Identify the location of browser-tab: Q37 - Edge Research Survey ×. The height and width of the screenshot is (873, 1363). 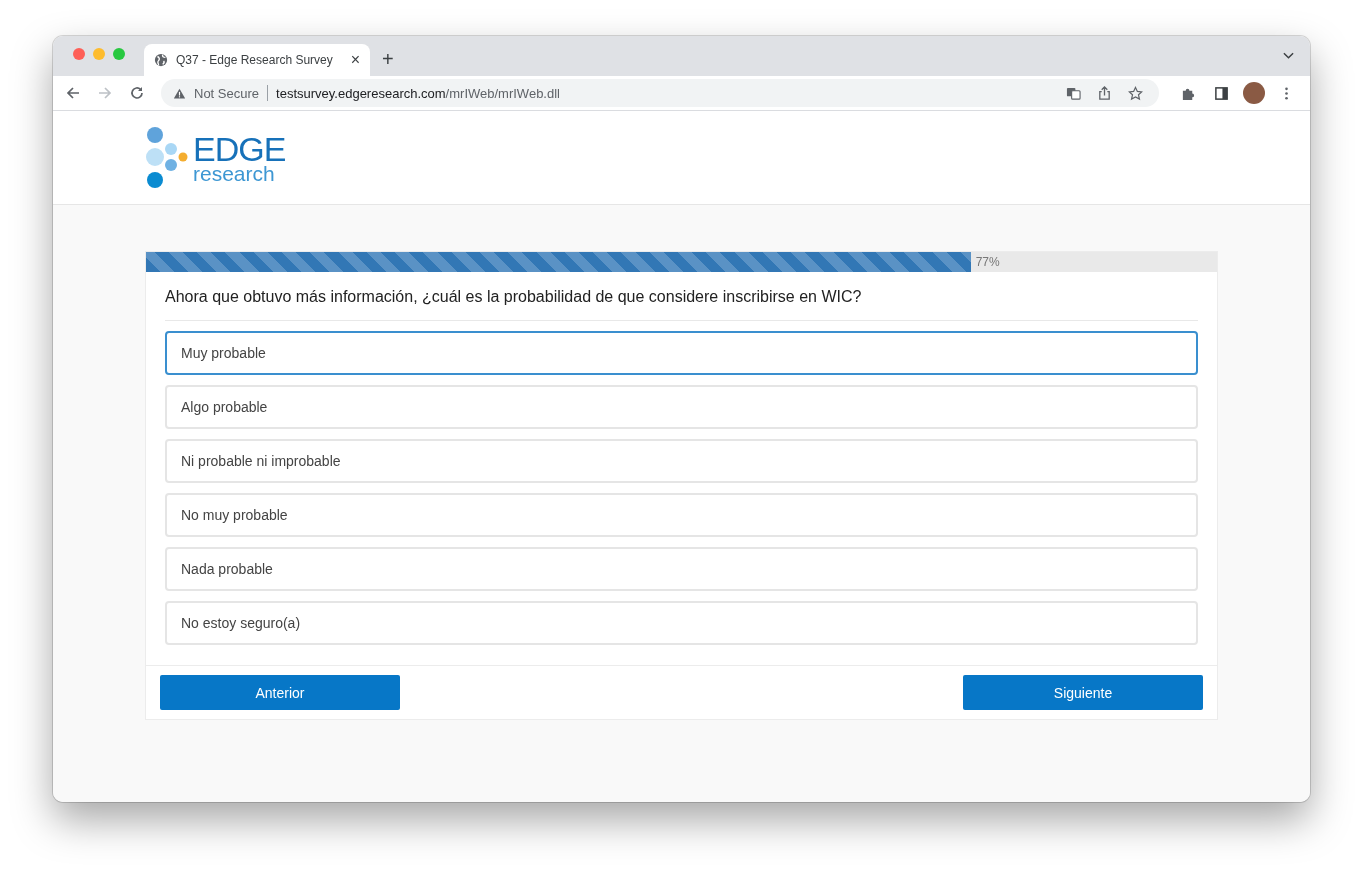
(257, 60).